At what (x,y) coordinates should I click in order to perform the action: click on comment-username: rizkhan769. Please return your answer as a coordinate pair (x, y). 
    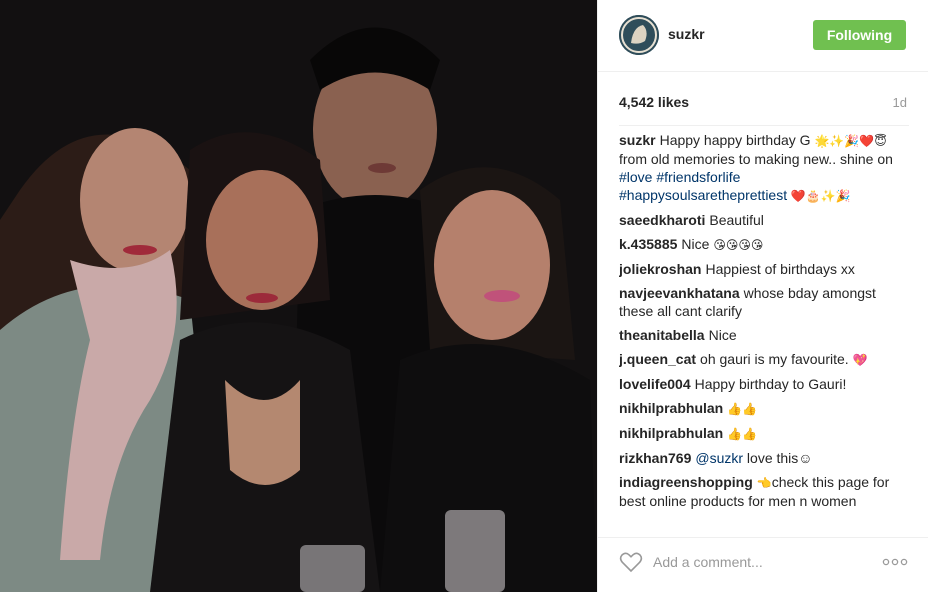
    Looking at the image, I should click on (655, 458).